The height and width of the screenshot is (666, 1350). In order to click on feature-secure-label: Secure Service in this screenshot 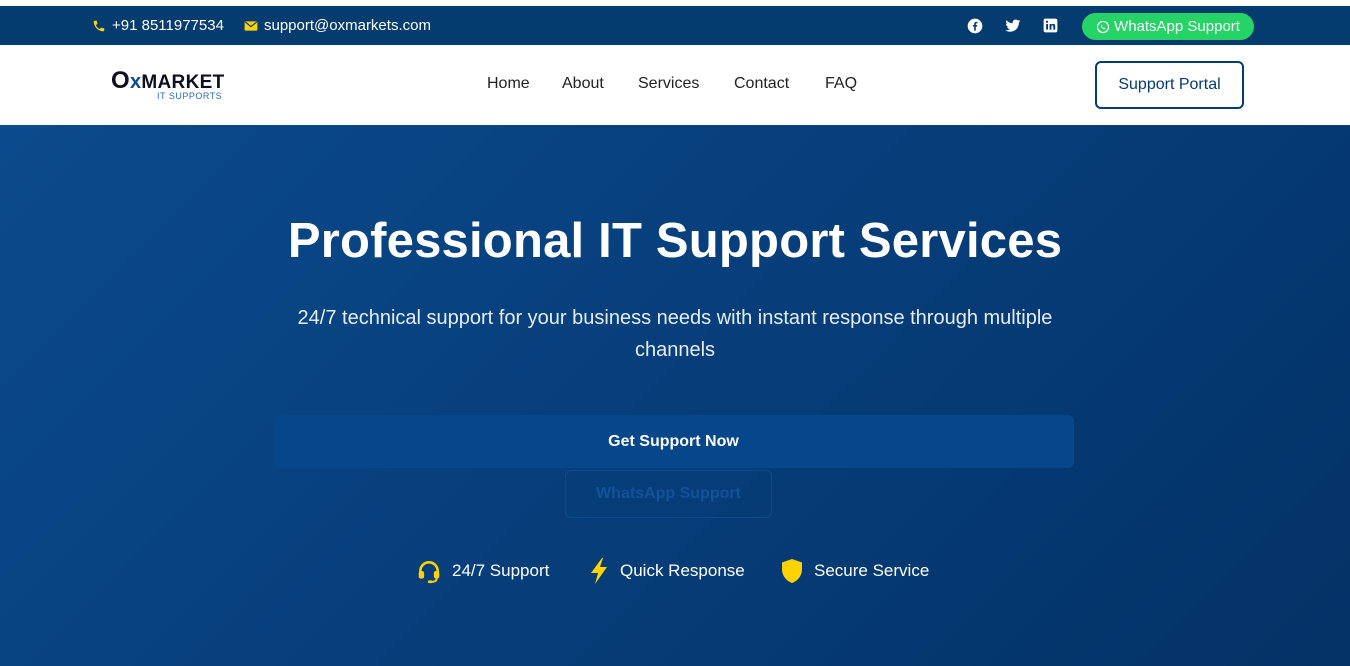, I will do `click(872, 570)`.